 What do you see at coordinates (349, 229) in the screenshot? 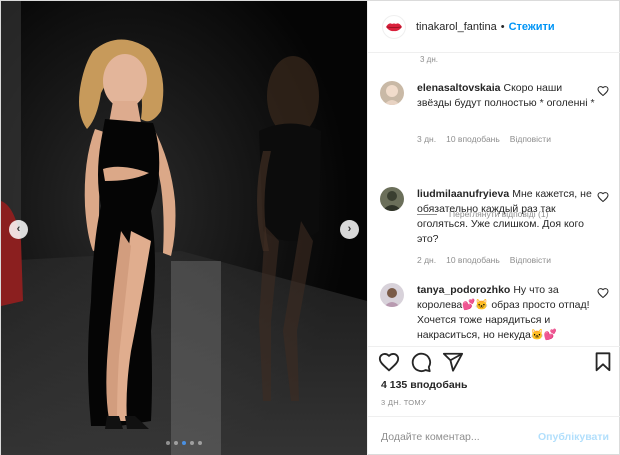
I see `chevron-right-icon: ›` at bounding box center [349, 229].